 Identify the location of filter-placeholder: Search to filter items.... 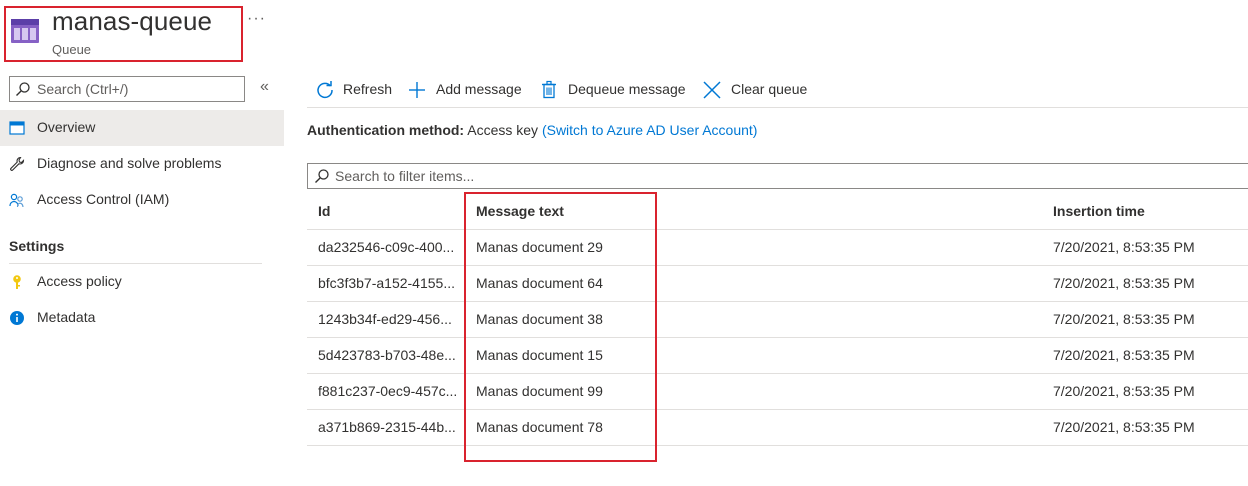
(405, 176).